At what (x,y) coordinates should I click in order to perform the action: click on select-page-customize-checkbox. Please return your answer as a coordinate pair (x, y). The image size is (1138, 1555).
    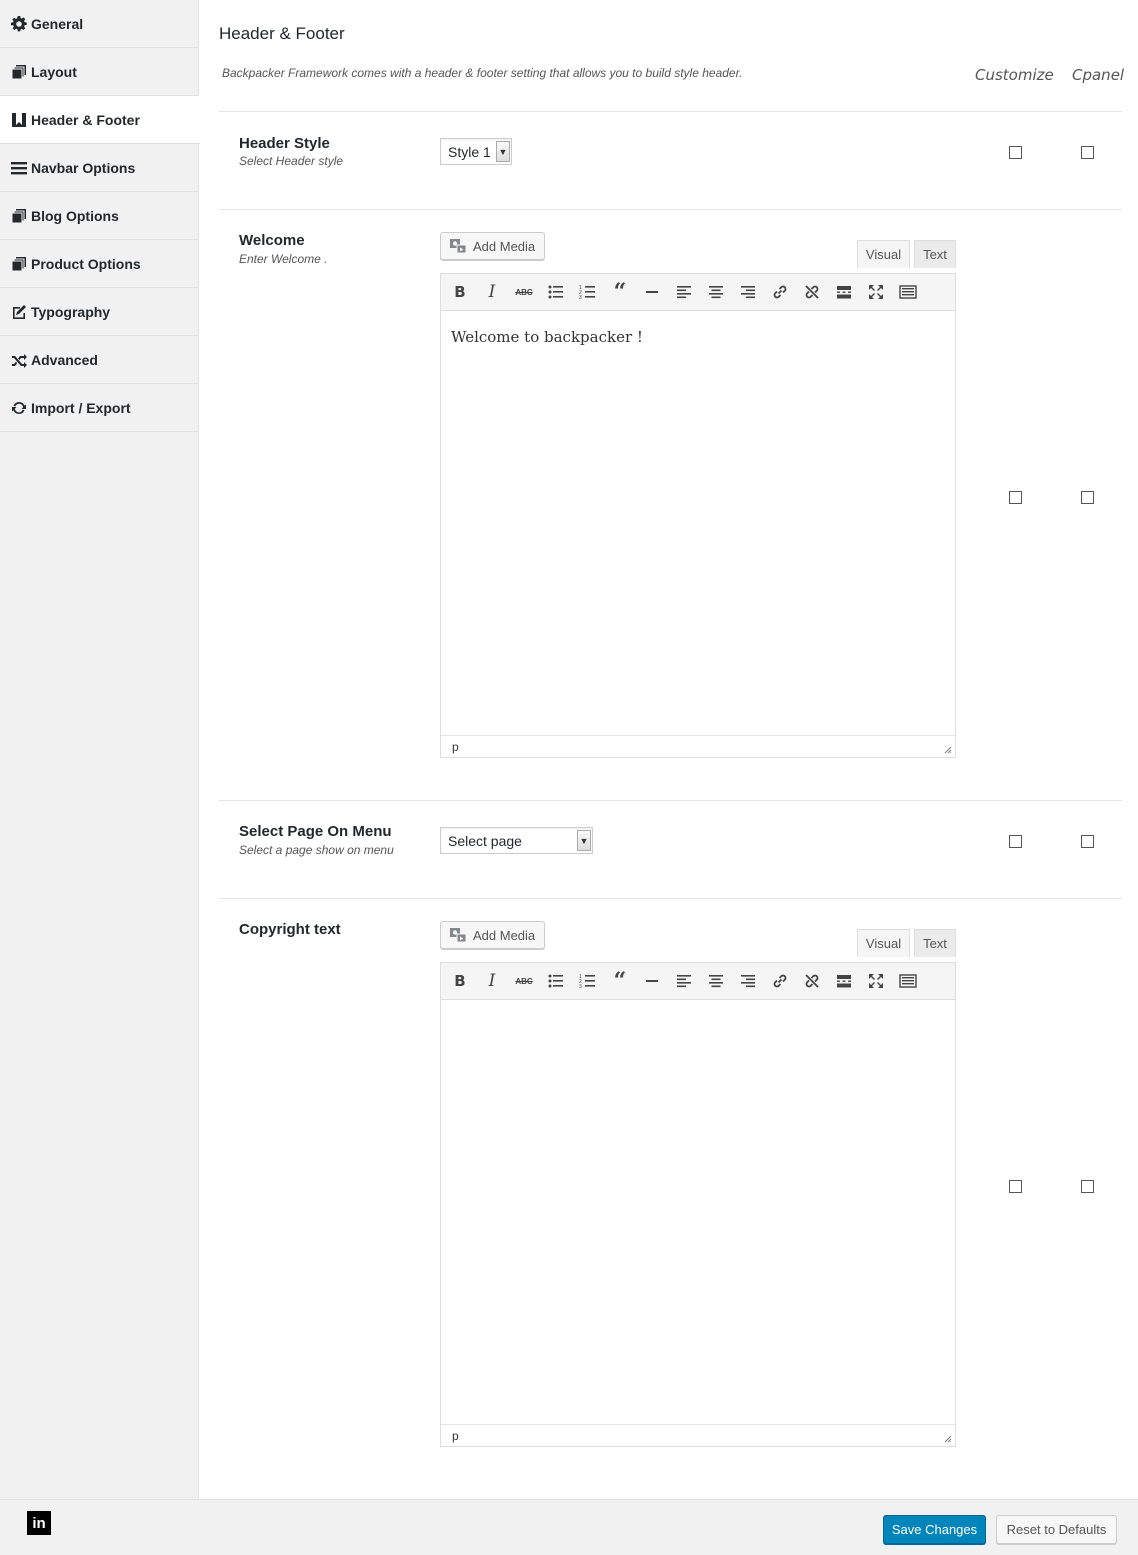
    Looking at the image, I should click on (1015, 841).